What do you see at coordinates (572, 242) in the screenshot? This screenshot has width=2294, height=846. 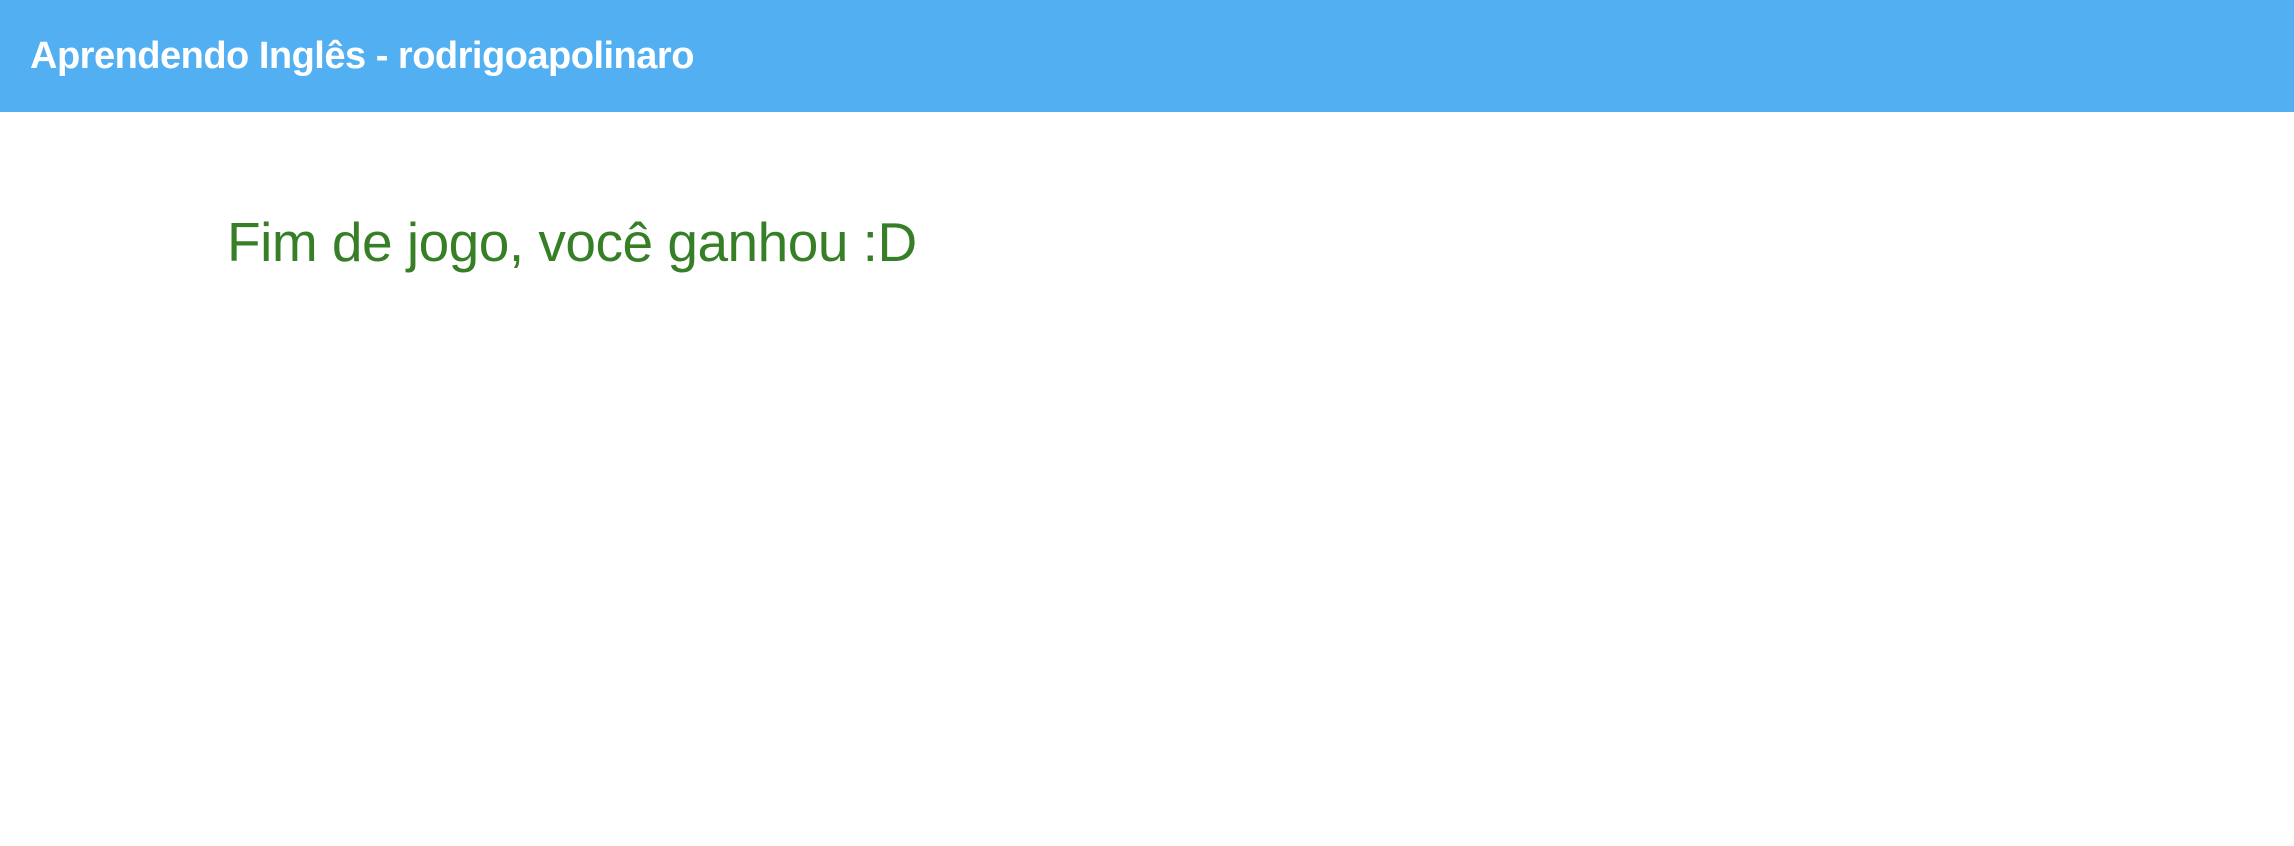 I see `game-result-message: Fim de jogo, você ganhou :D` at bounding box center [572, 242].